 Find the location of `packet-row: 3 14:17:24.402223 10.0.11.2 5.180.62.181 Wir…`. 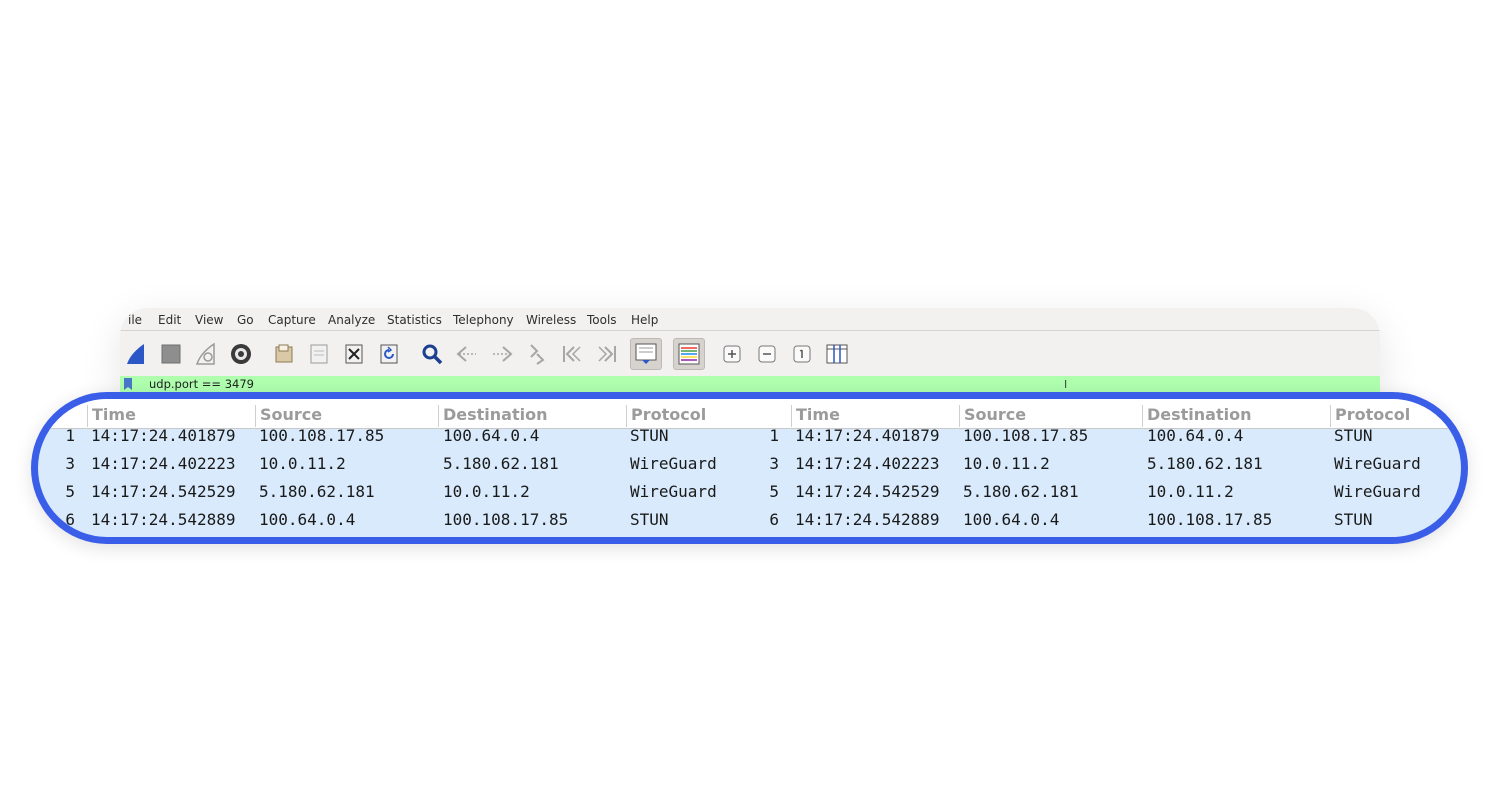

packet-row: 3 14:17:24.402223 10.0.11.2 5.180.62.181 Wir… is located at coordinates (749, 467).